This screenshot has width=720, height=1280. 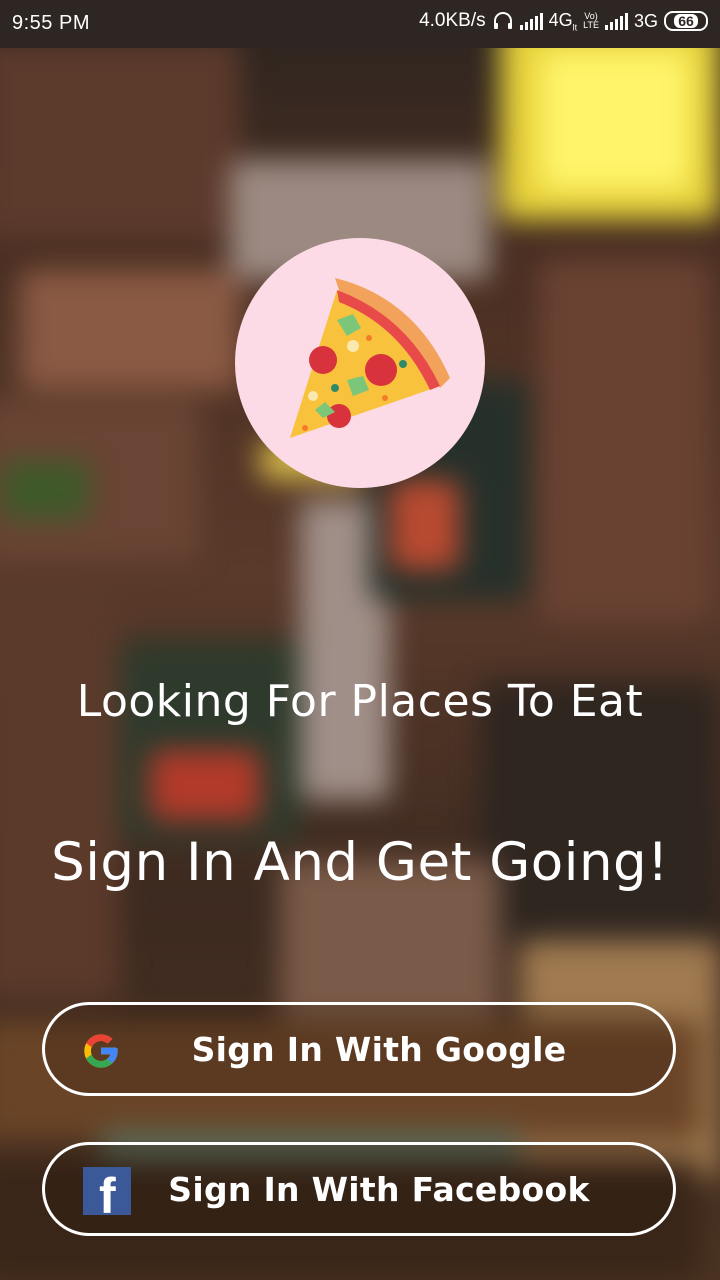 I want to click on status-indicators: 4.0KB/s 4Glt Vo) LTE 3G 66, so click(x=563, y=21).